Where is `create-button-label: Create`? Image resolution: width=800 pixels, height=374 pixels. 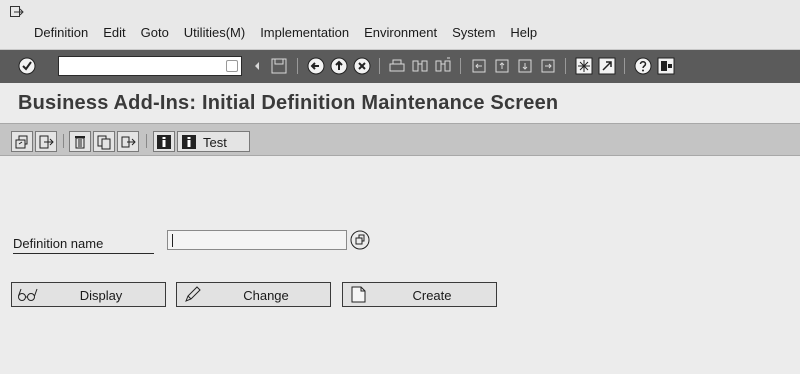 create-button-label: Create is located at coordinates (432, 295).